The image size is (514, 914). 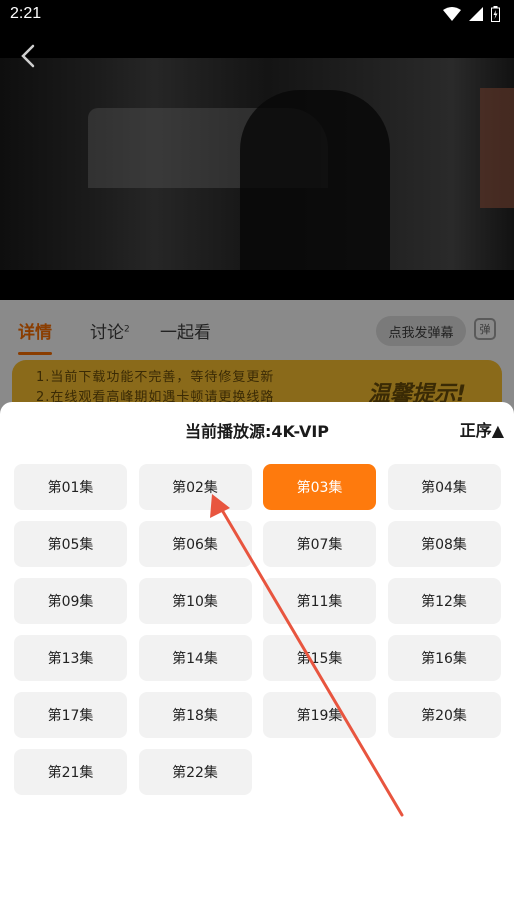 What do you see at coordinates (421, 331) in the screenshot?
I see `send-danmu-button: 点我发弹幕` at bounding box center [421, 331].